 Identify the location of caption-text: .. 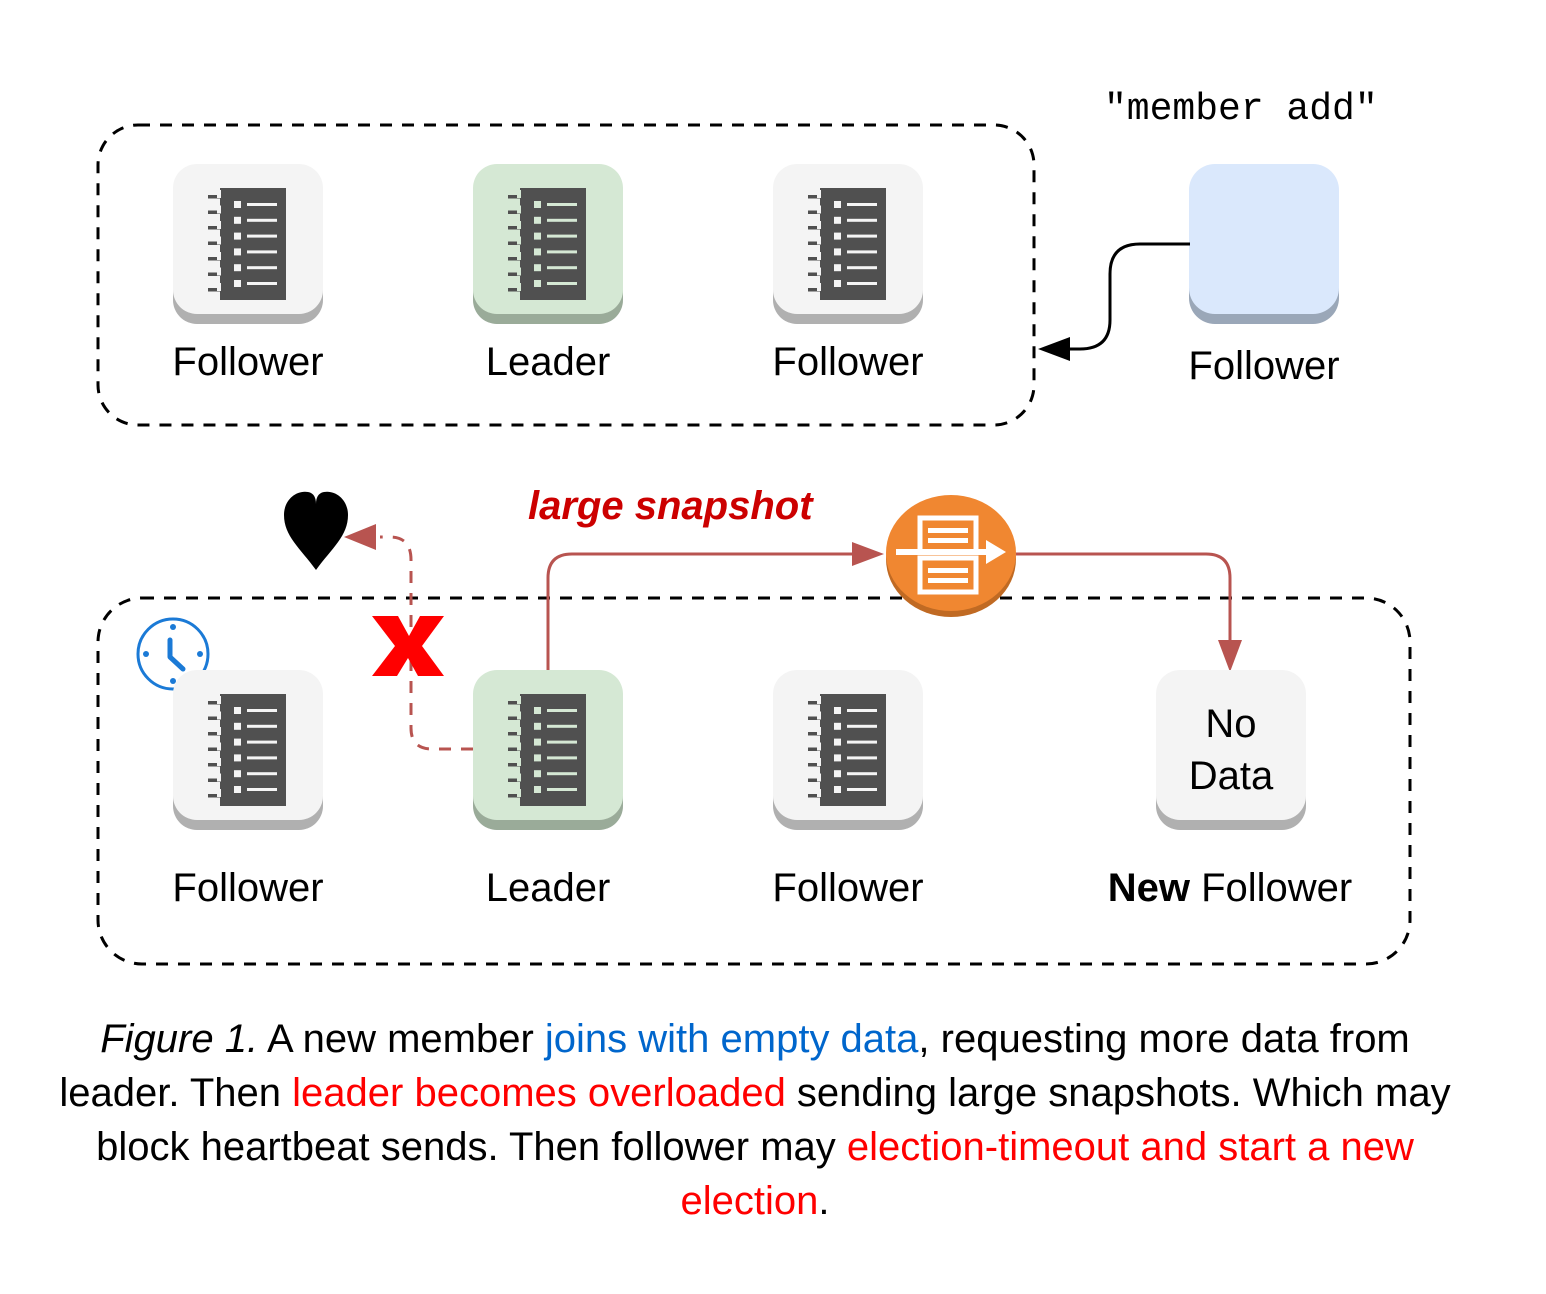
(824, 1201).